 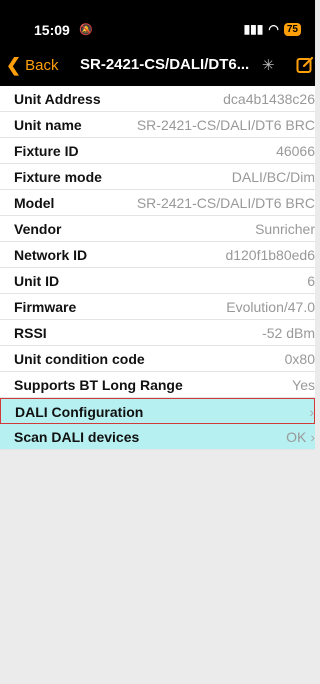 I want to click on row-value: Sunricher, so click(x=285, y=229).